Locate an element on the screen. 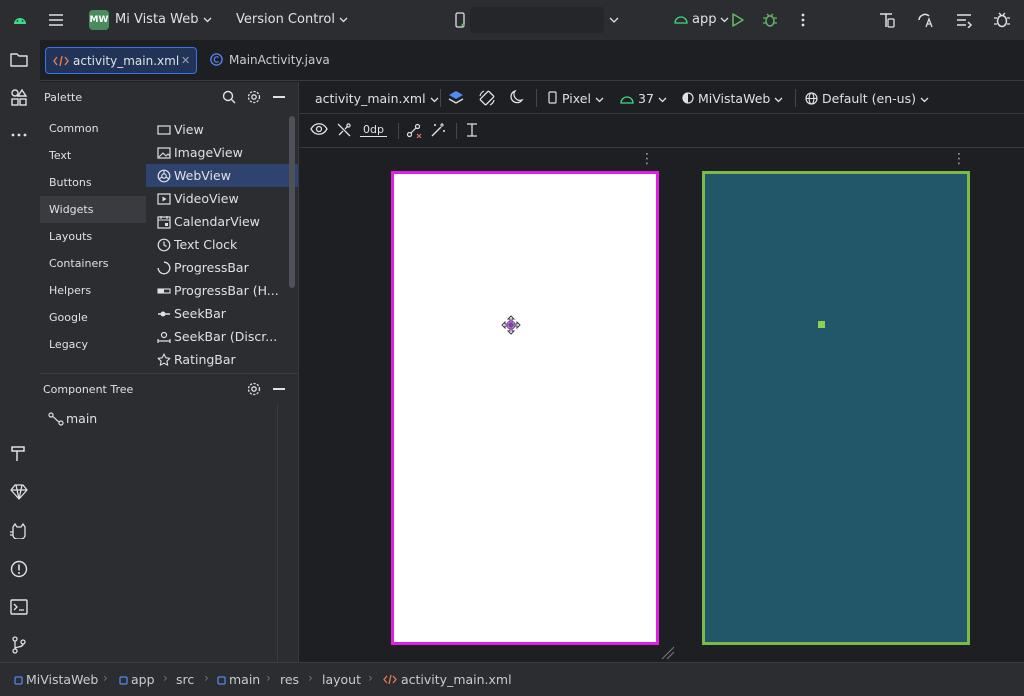 The image size is (1024, 696). component-tree-node-main: main is located at coordinates (81, 418).